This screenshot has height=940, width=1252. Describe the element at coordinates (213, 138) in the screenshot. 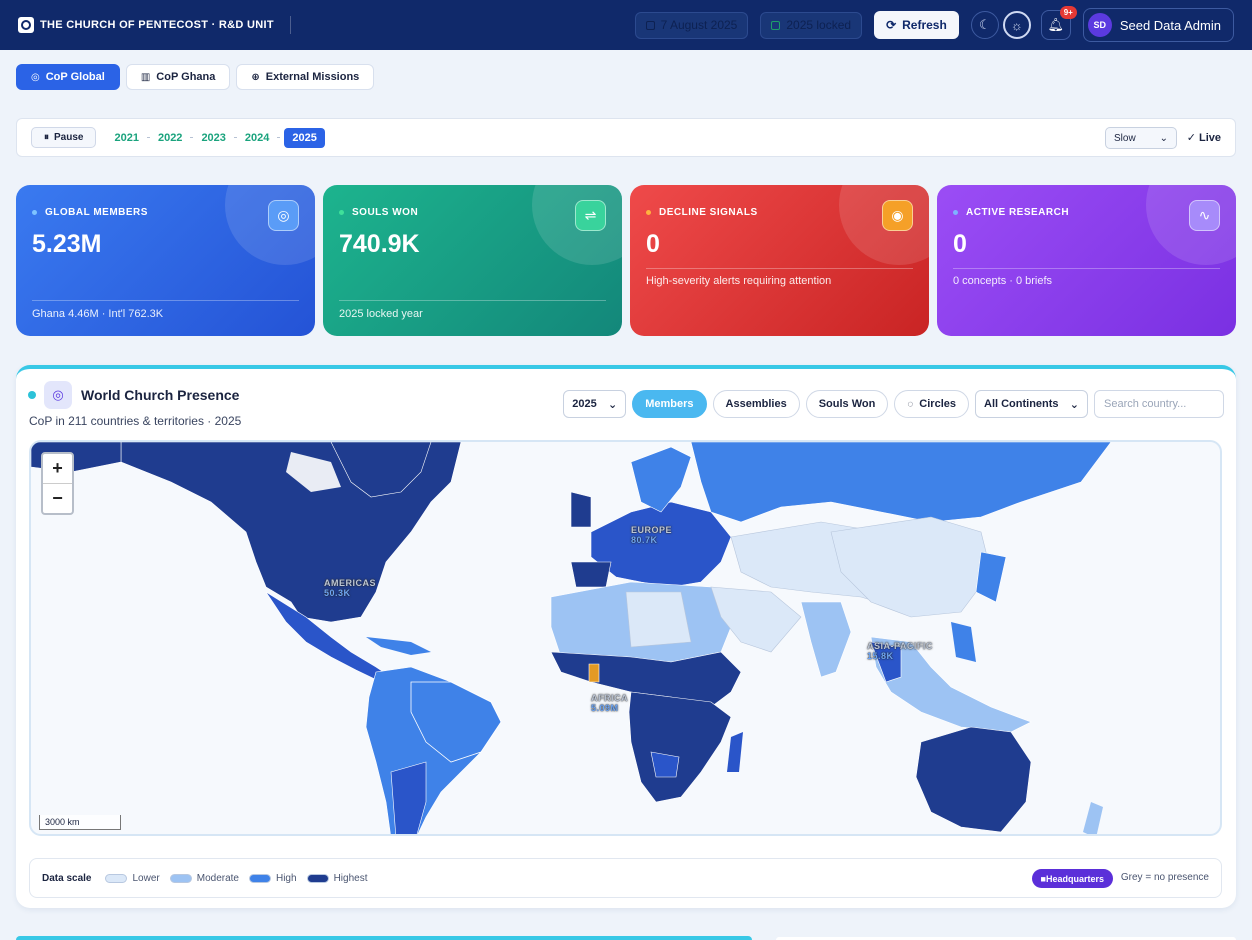

I see `year-2023: 2023` at that location.